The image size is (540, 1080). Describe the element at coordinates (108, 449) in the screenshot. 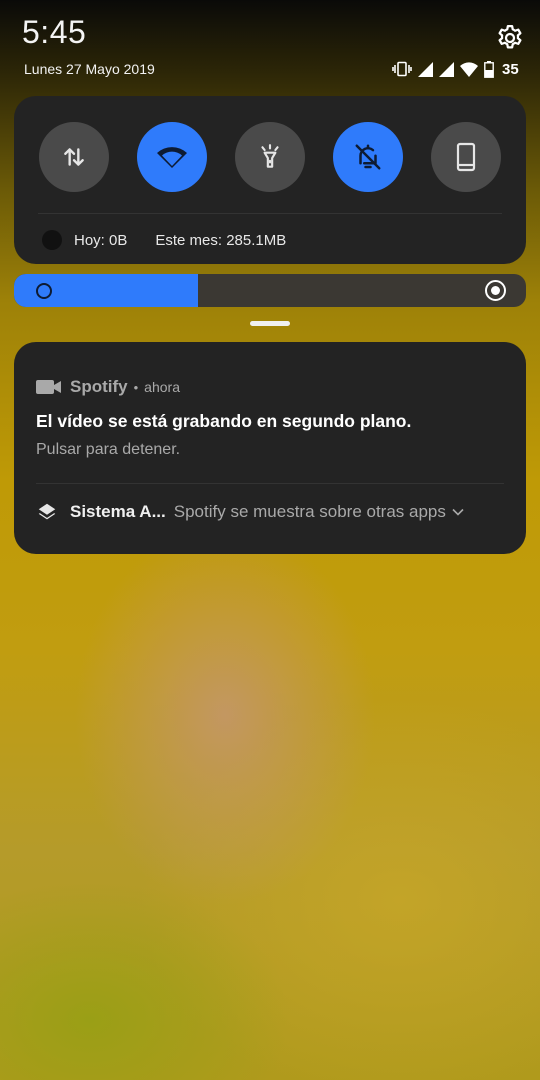

I see `notification-text: Pulsar para detener.` at that location.